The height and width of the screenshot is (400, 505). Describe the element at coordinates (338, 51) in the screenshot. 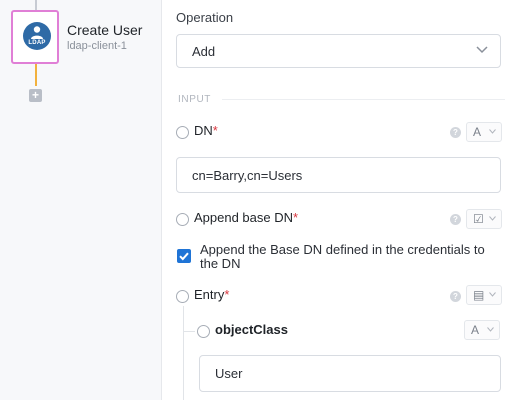

I see `operation-select: Add` at that location.